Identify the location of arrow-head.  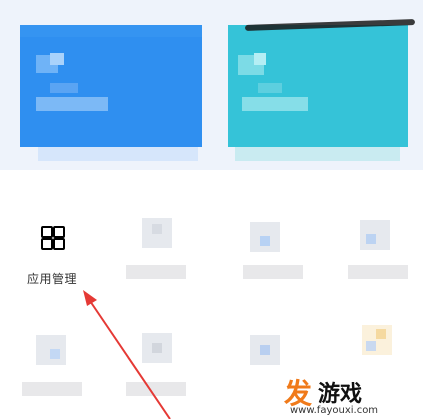
(90, 298).